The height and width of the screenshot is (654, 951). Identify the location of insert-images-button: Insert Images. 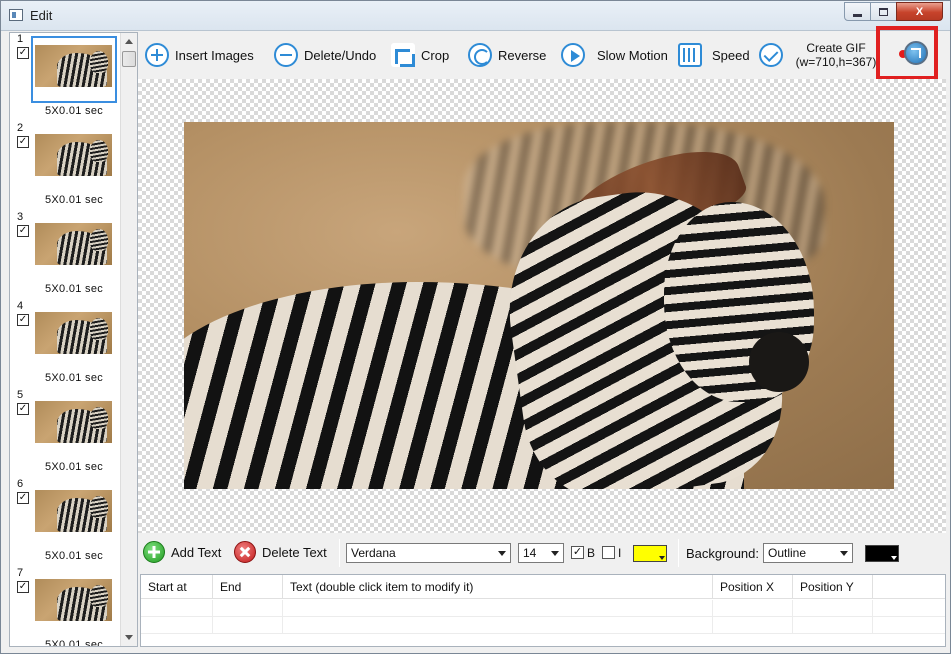
(199, 55).